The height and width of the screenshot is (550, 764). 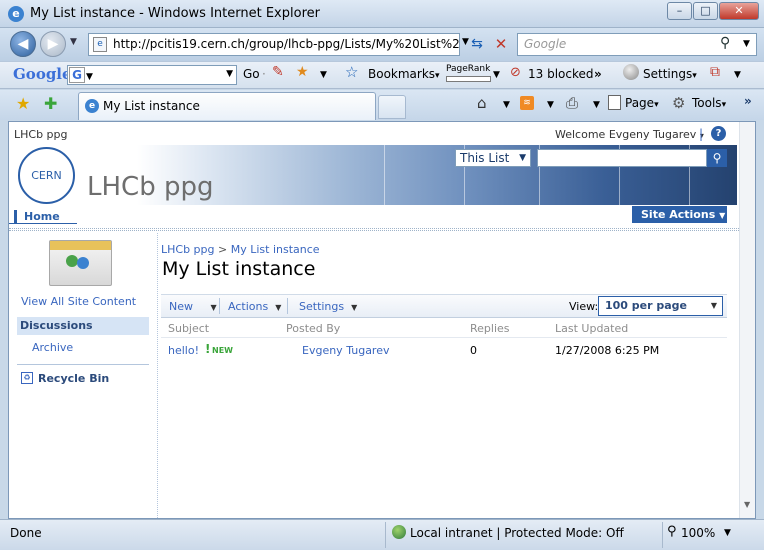 I want to click on row-replies: 0, so click(x=473, y=350).